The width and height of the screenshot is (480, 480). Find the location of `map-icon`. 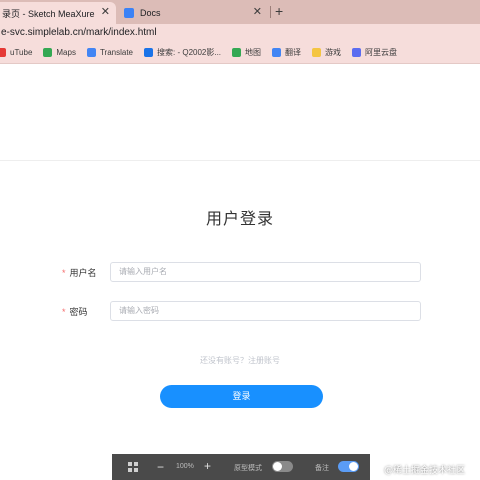

map-icon is located at coordinates (237, 52).